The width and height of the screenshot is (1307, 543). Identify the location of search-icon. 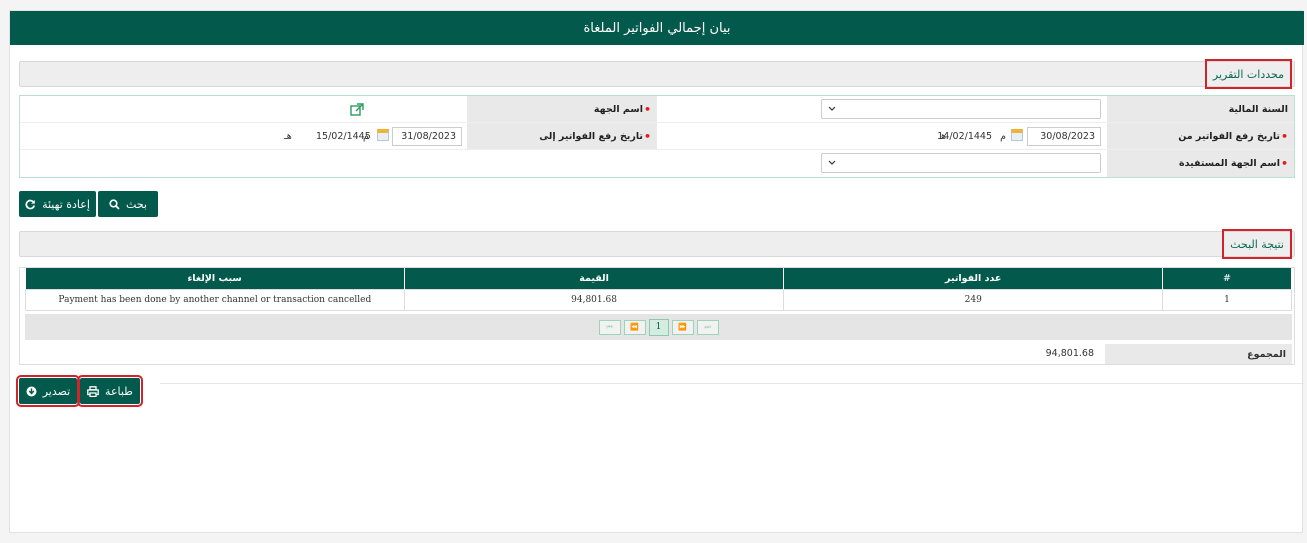
(114, 204).